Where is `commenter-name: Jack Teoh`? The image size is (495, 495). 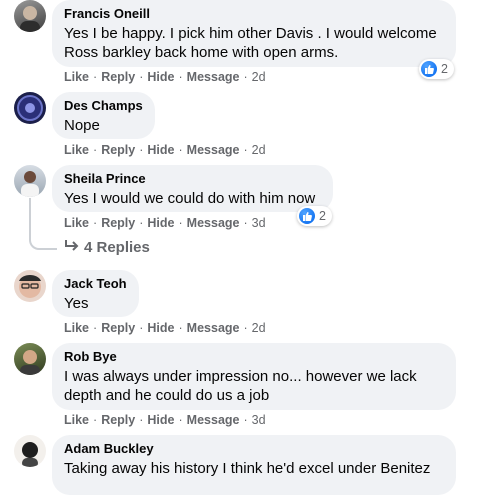 commenter-name: Jack Teoh is located at coordinates (95, 284).